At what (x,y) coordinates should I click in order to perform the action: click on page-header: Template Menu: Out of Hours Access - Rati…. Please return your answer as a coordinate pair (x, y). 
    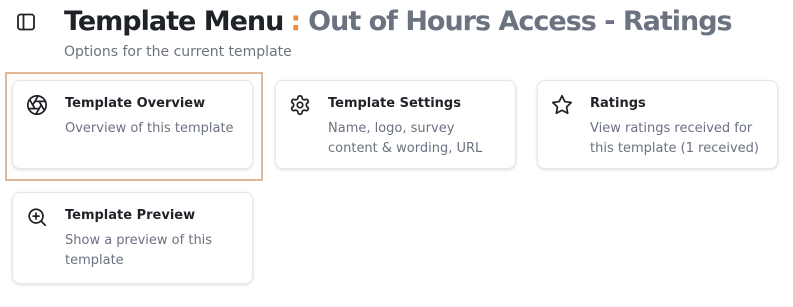
    Looking at the image, I should click on (373, 22).